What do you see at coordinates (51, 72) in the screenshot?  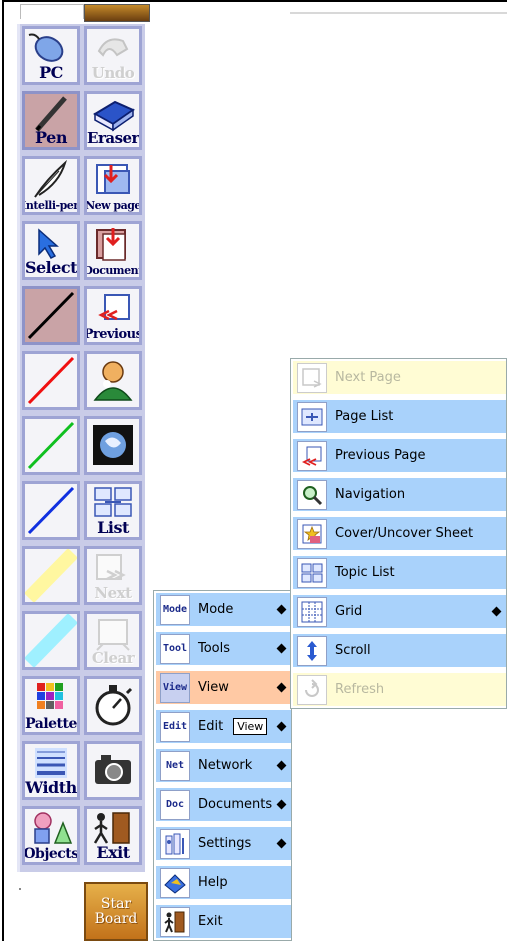 I see `pc-label: PC` at bounding box center [51, 72].